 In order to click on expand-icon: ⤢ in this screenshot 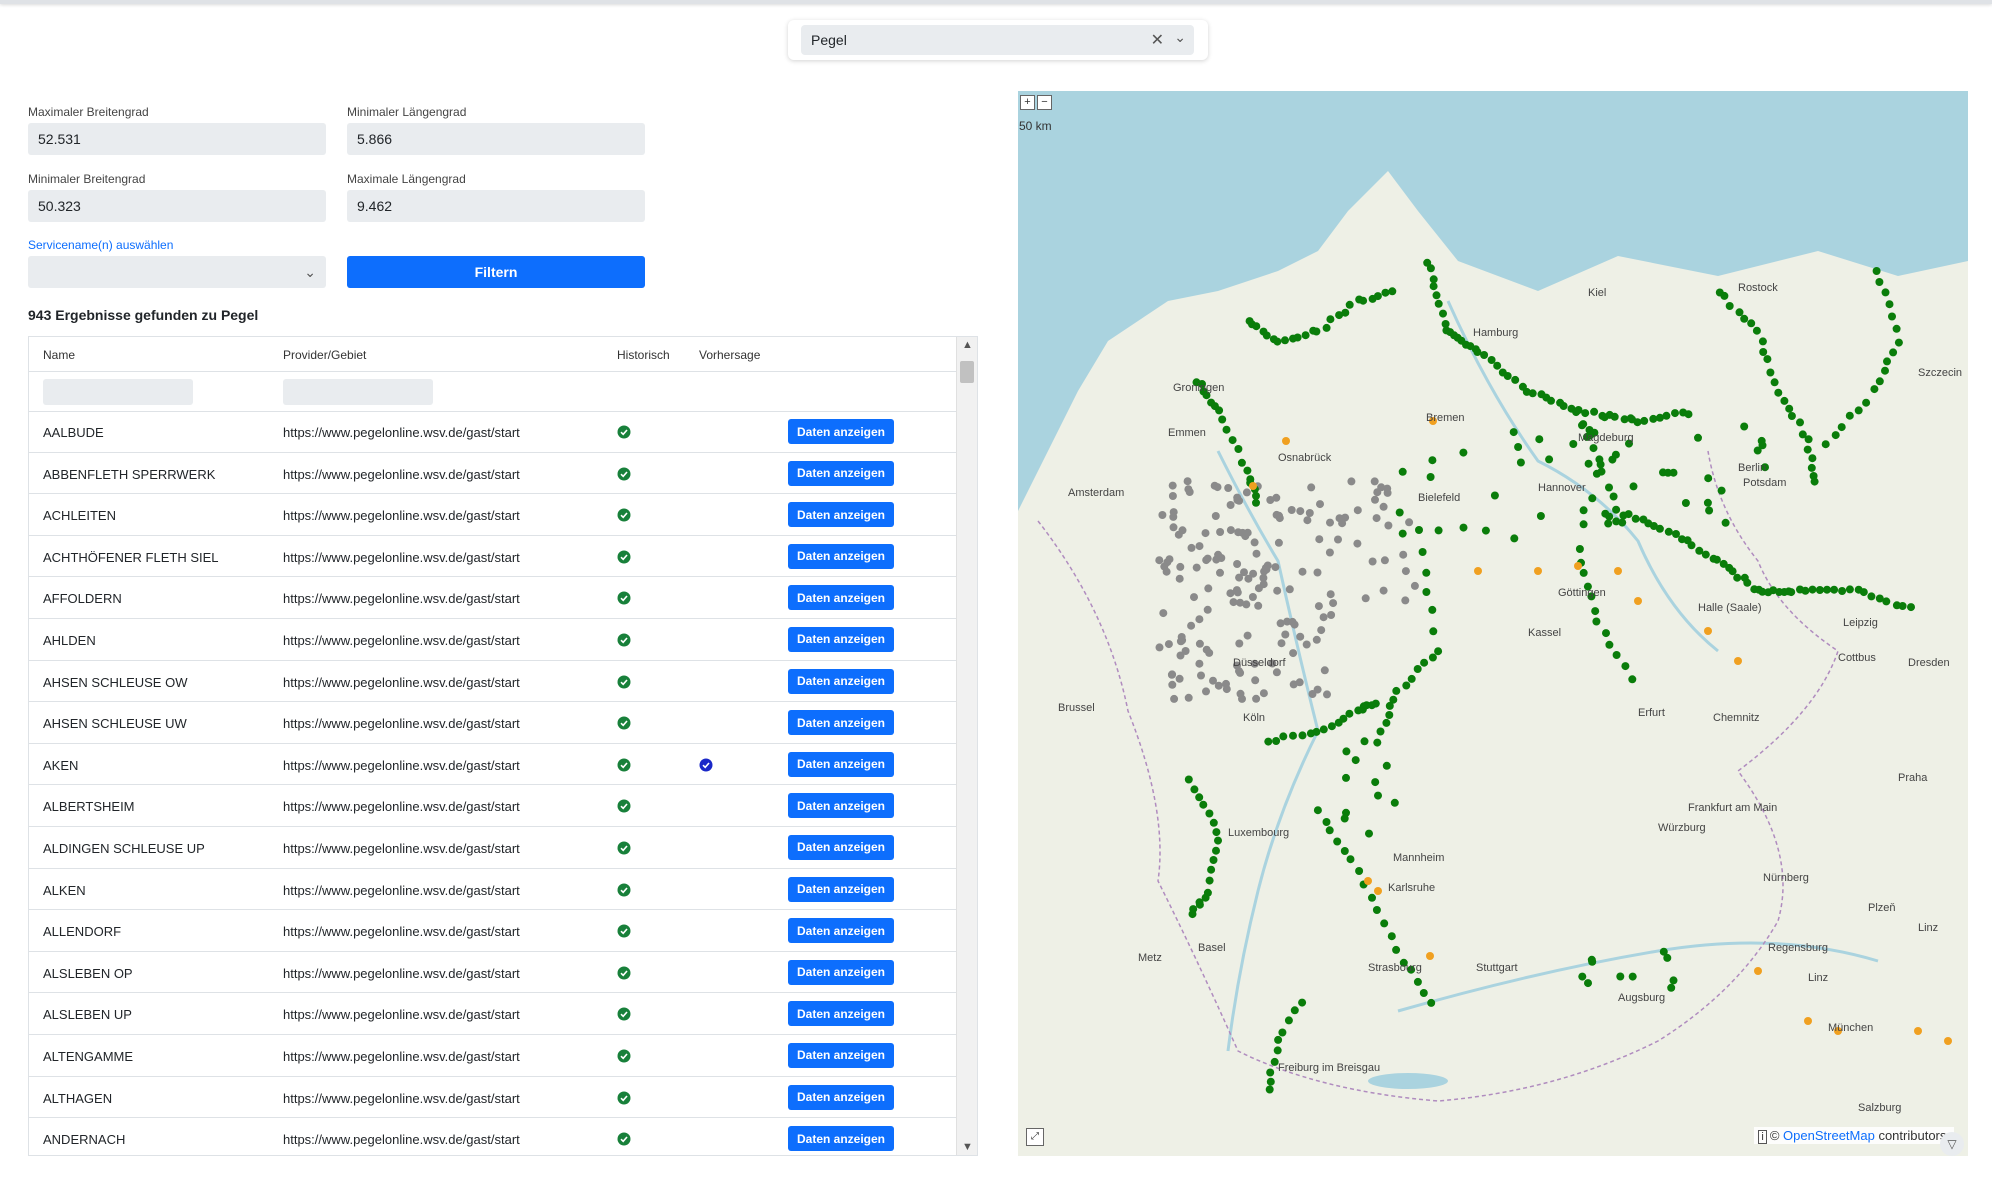, I will do `click(1035, 1137)`.